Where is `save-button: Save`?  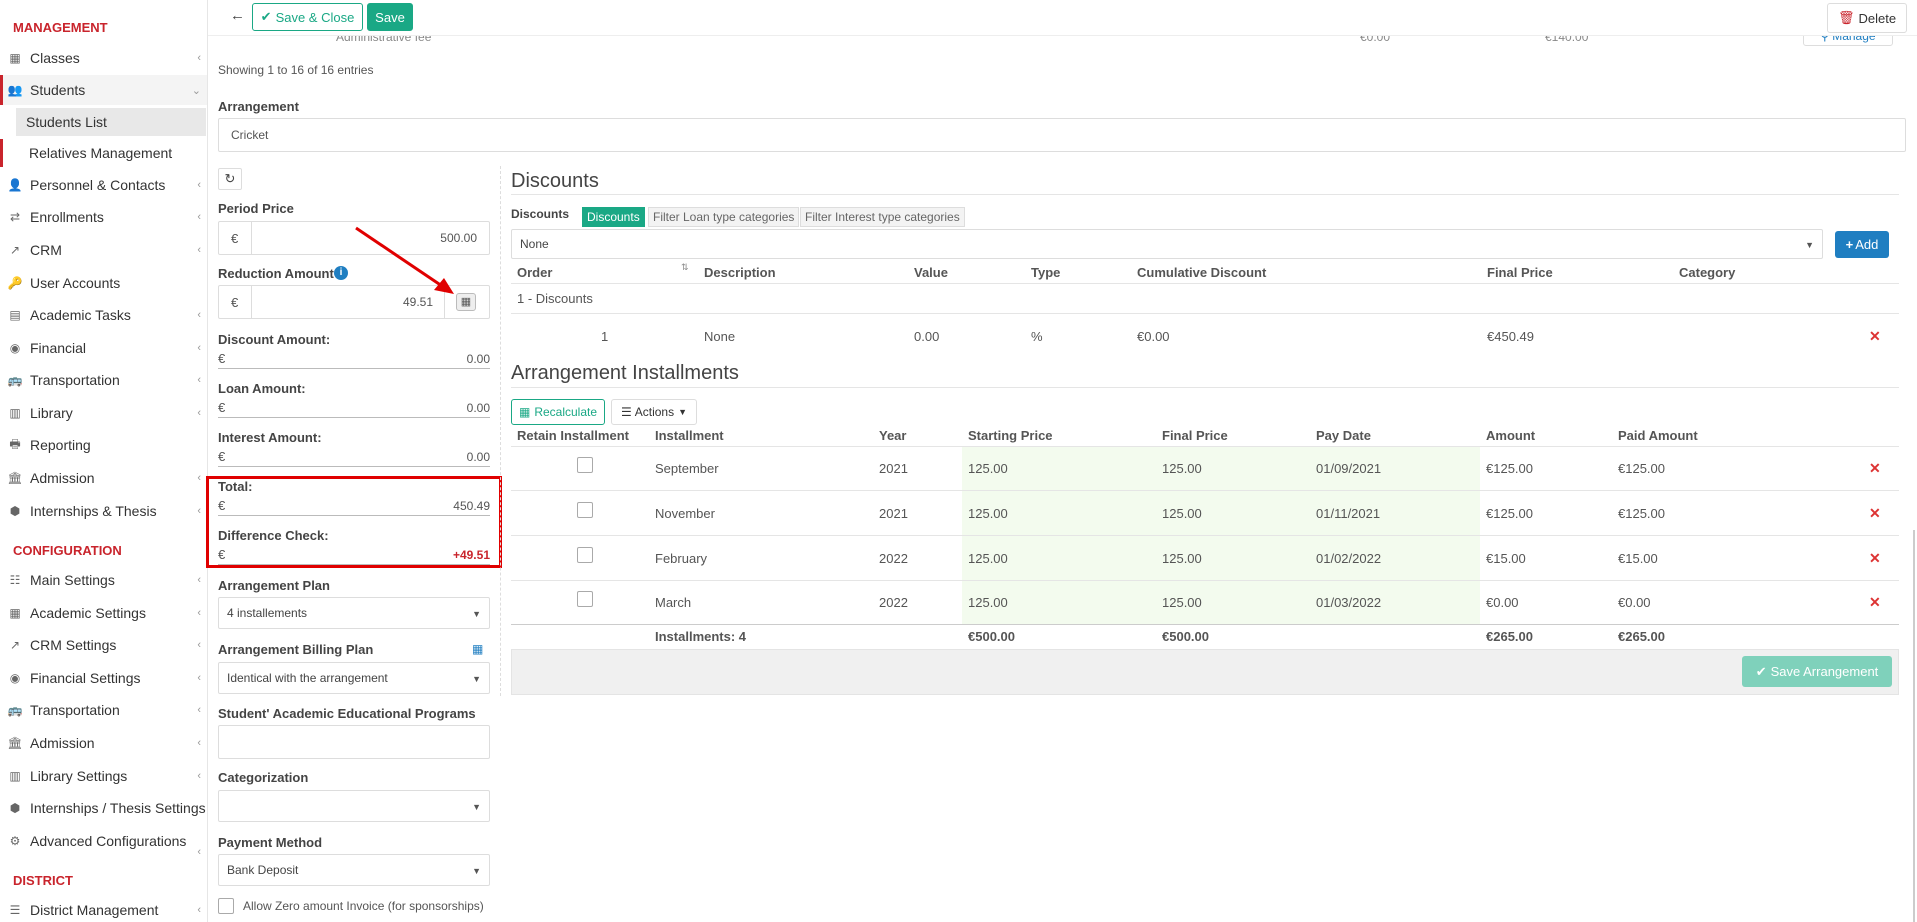 save-button: Save is located at coordinates (390, 17).